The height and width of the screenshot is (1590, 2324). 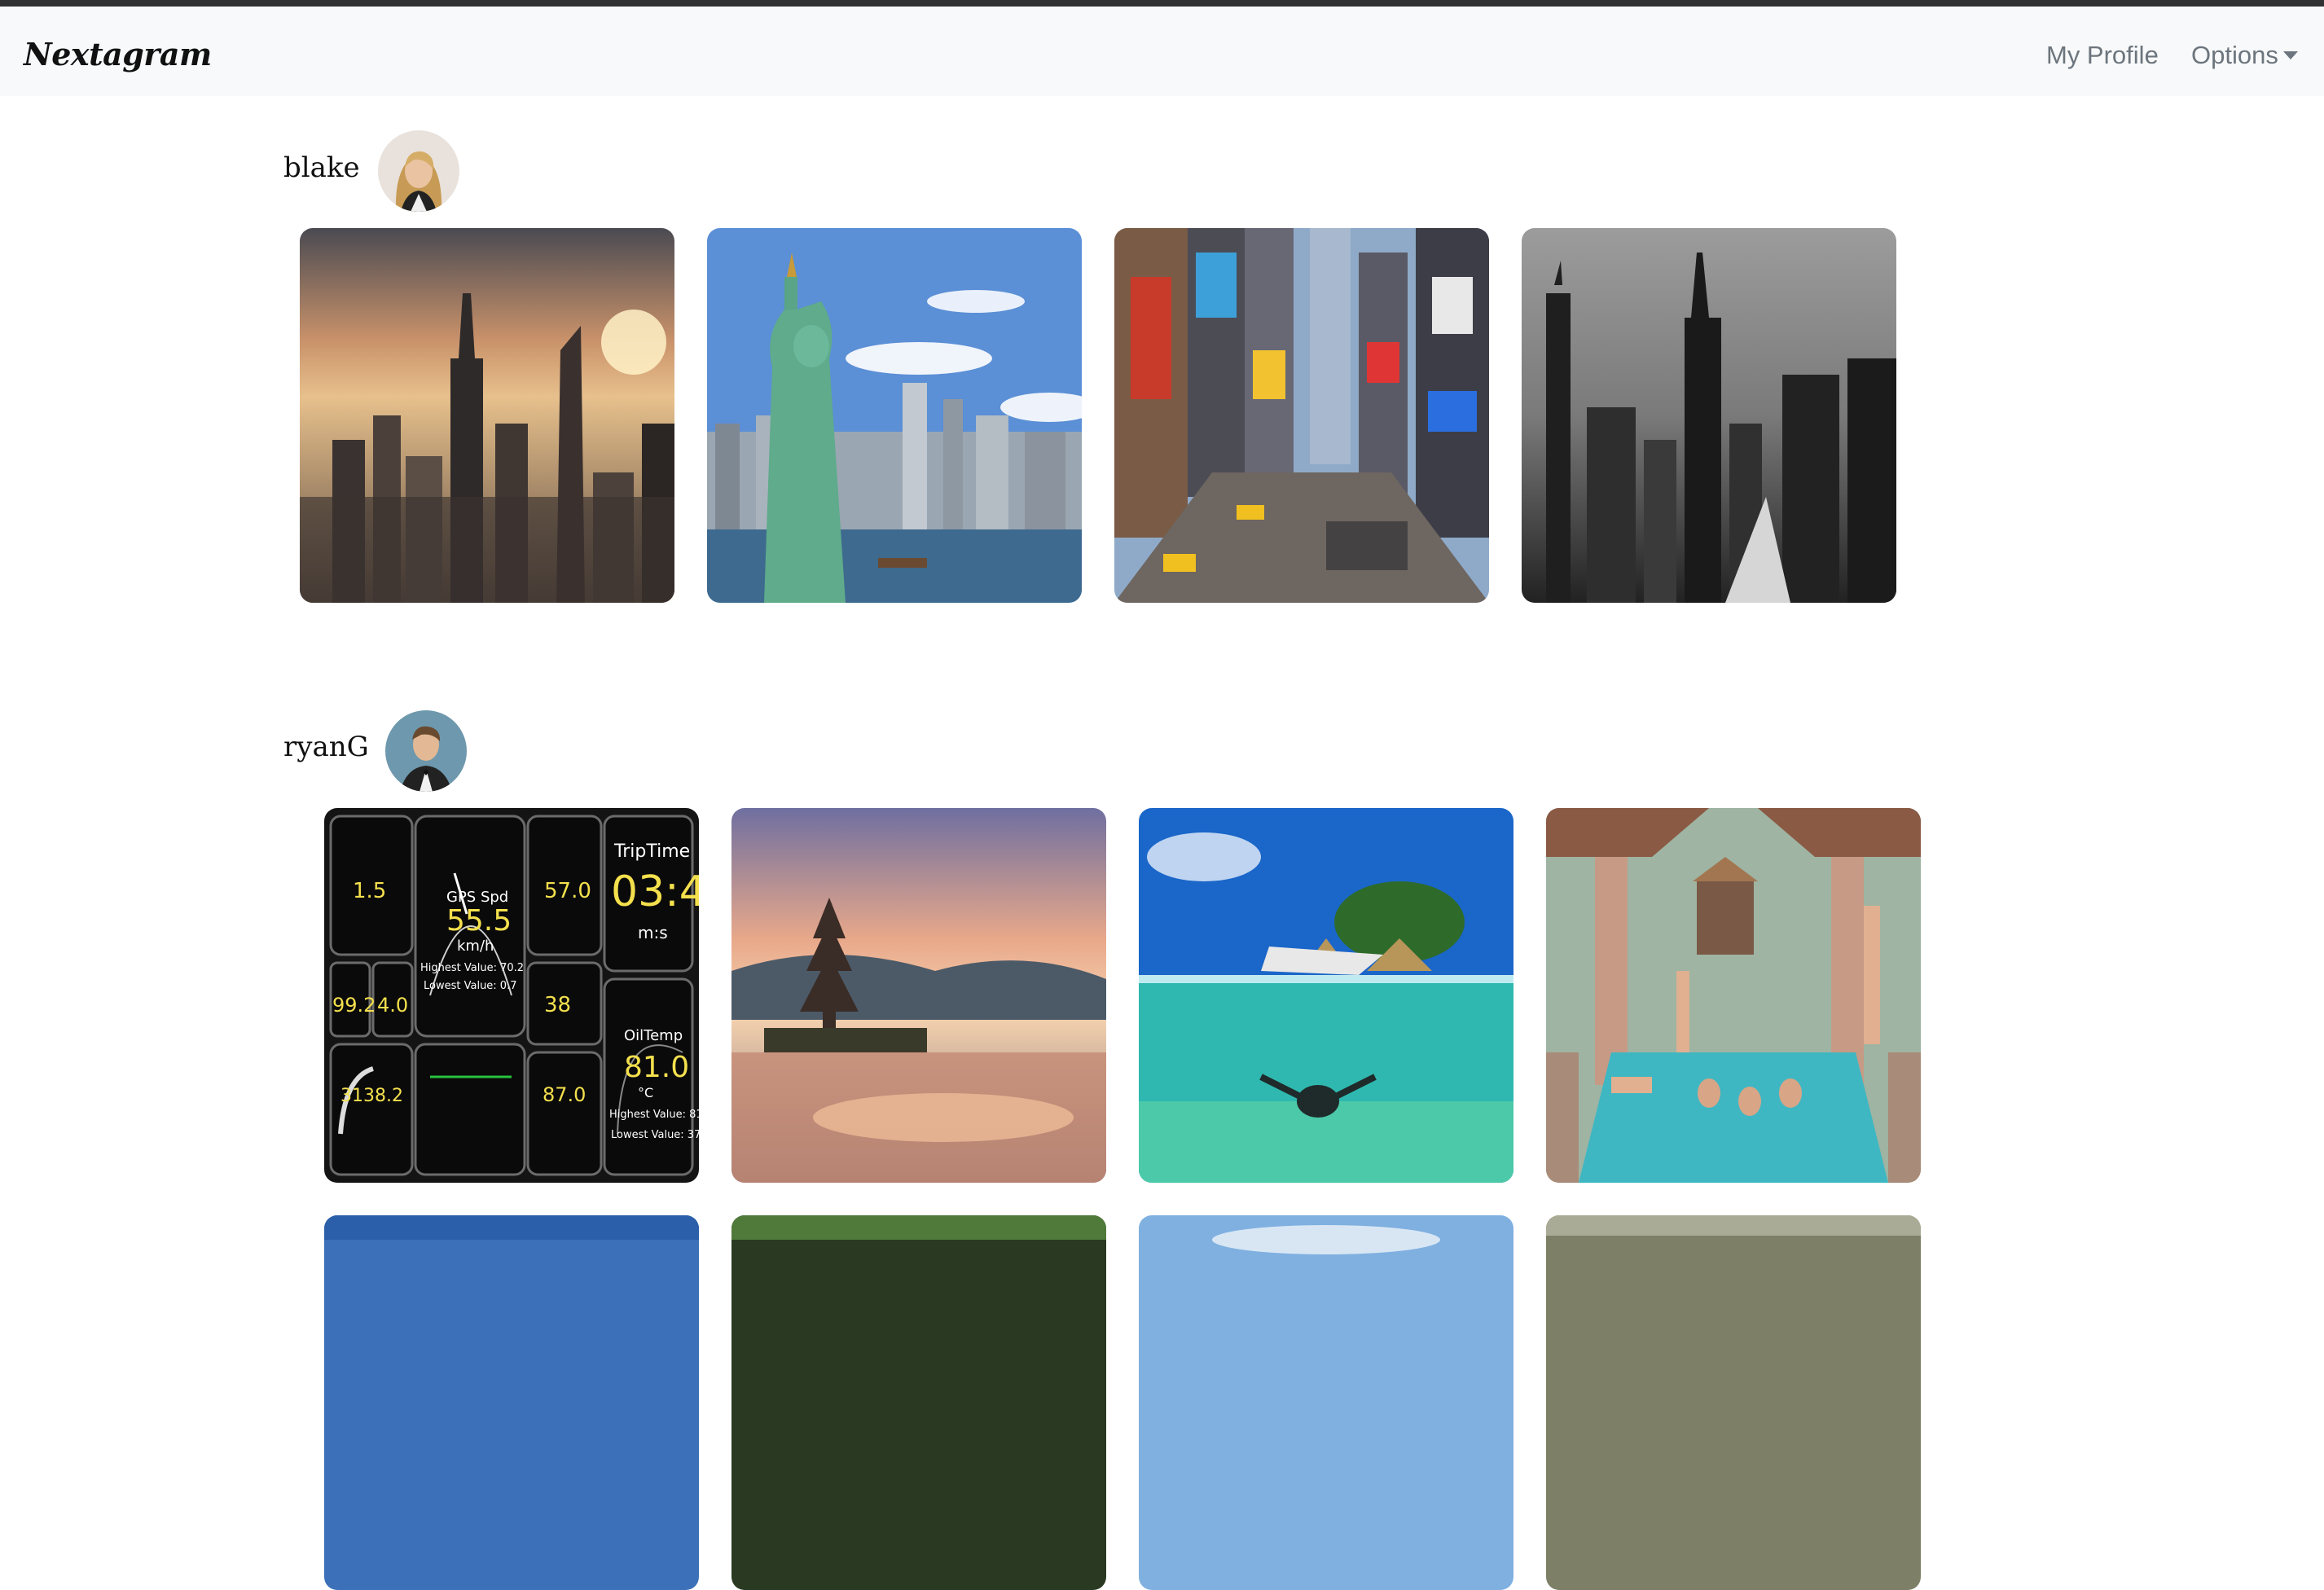 I want to click on window-top-border, so click(x=1162, y=3).